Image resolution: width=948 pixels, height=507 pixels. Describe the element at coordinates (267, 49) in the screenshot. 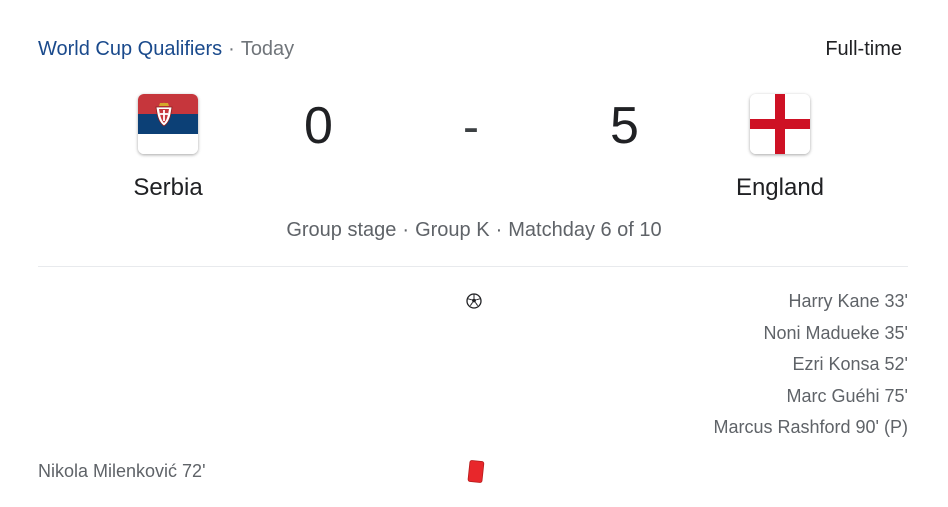

I see `match-date: Today` at that location.